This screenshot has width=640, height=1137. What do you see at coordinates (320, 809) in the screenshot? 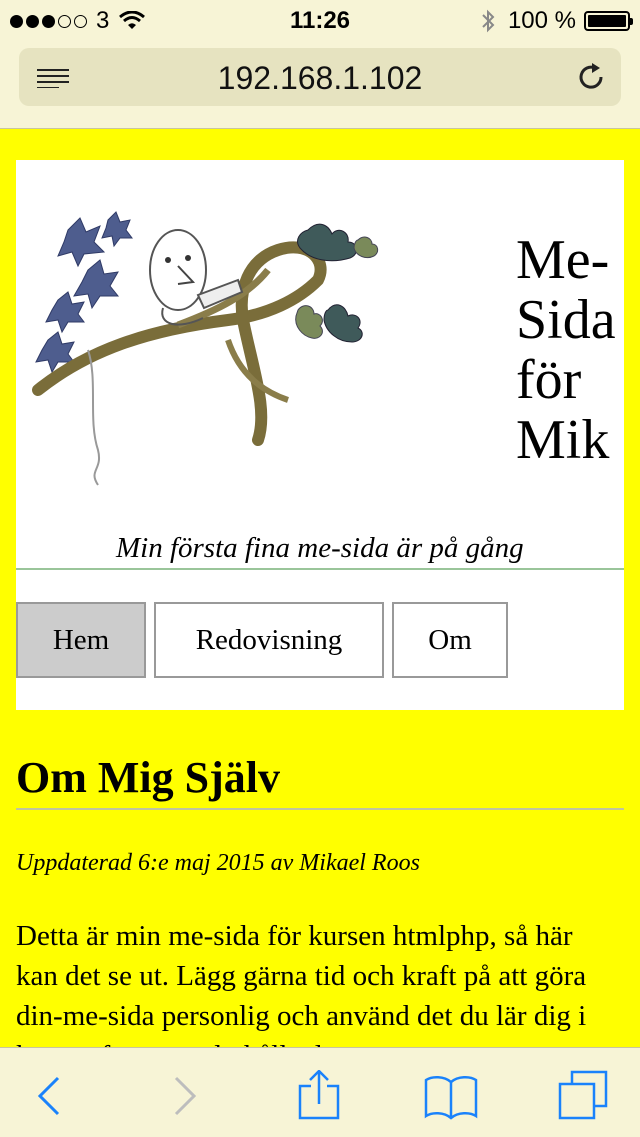
I see `title-divider` at bounding box center [320, 809].